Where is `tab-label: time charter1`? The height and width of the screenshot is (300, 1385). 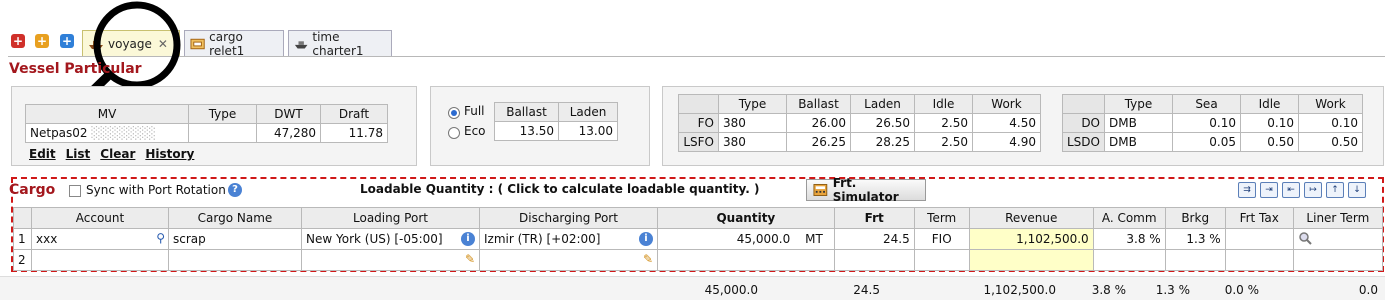 tab-label: time charter1 is located at coordinates (338, 43).